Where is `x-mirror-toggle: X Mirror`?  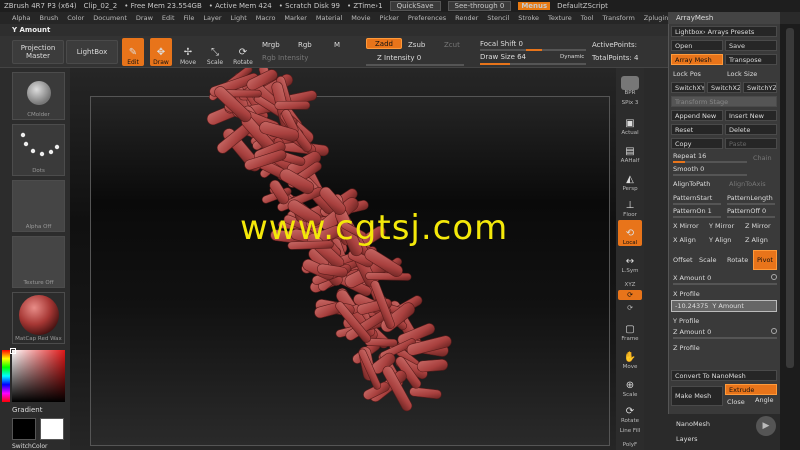 x-mirror-toggle: X Mirror is located at coordinates (686, 226).